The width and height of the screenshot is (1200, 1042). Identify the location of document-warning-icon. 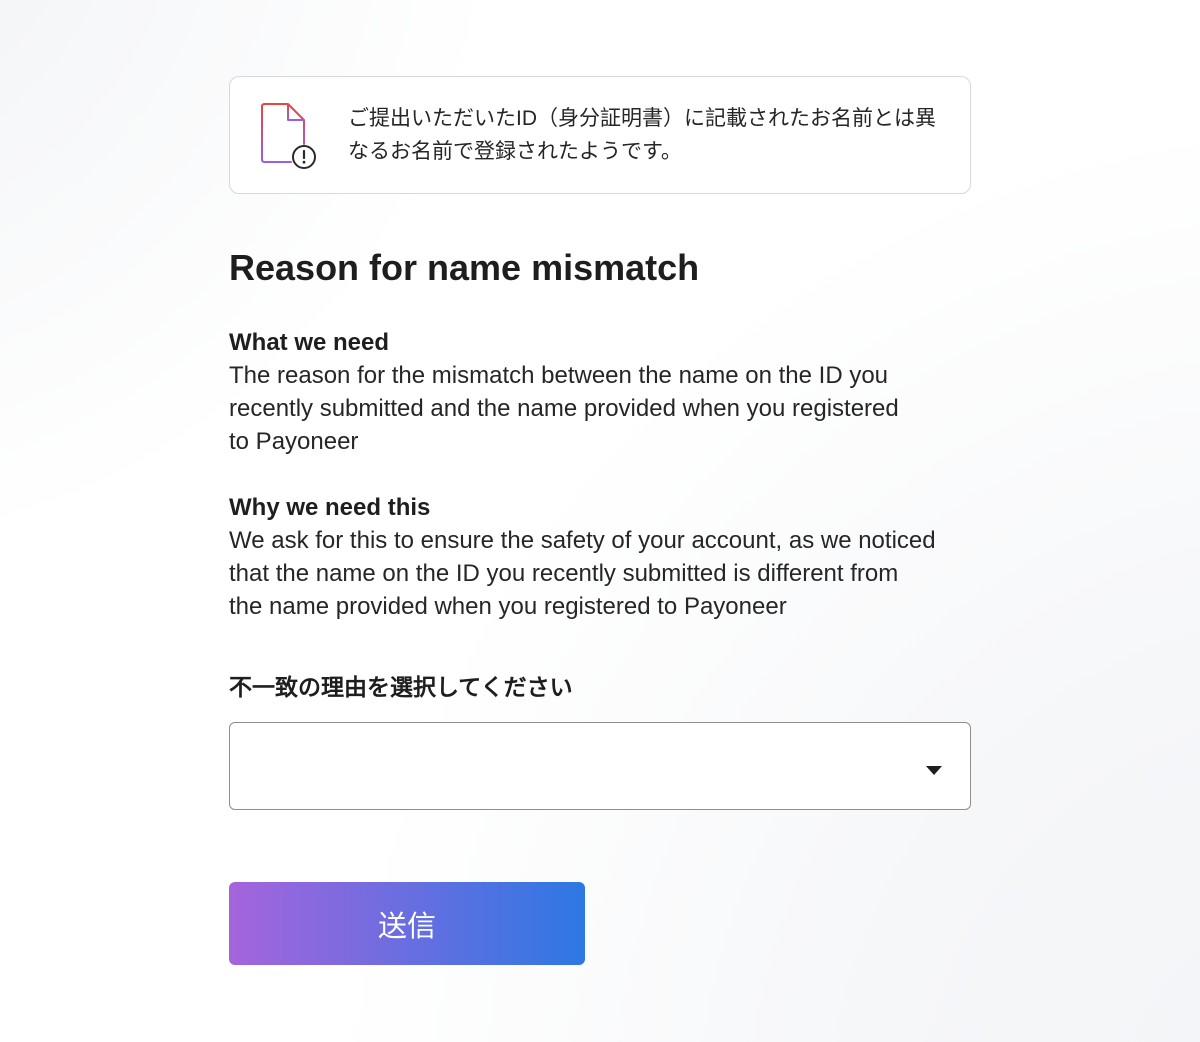
(288, 136).